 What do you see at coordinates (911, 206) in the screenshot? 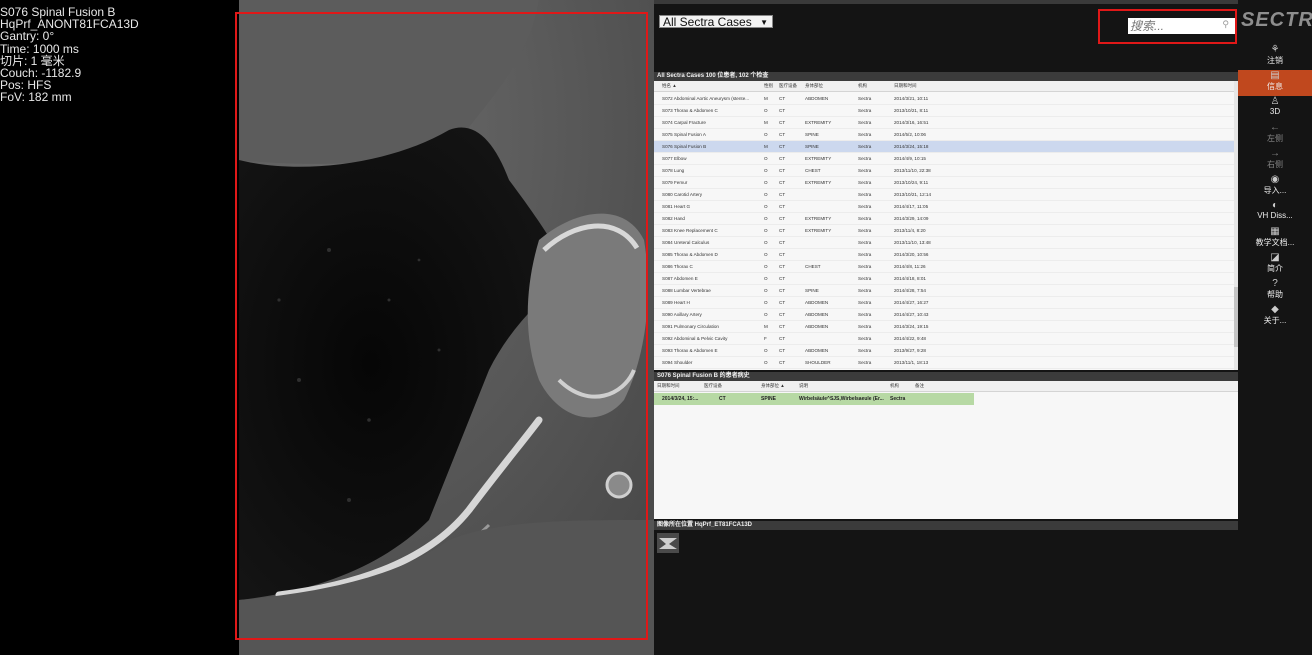
I see `case-date: 2014/4/17, 11:05` at bounding box center [911, 206].